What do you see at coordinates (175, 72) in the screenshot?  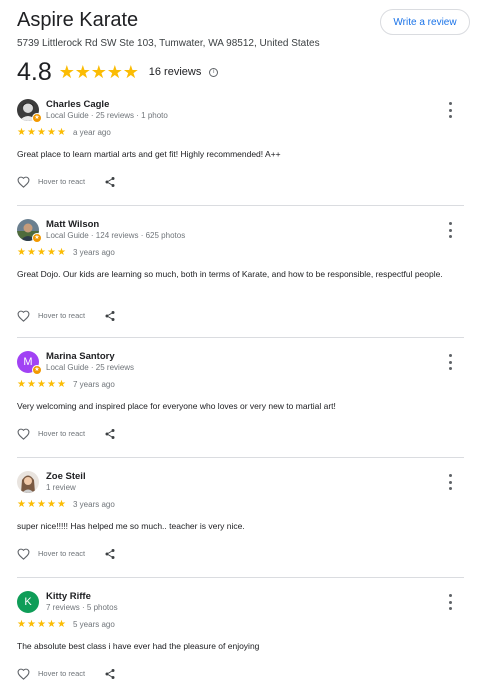 I see `review-count: 16 reviews` at bounding box center [175, 72].